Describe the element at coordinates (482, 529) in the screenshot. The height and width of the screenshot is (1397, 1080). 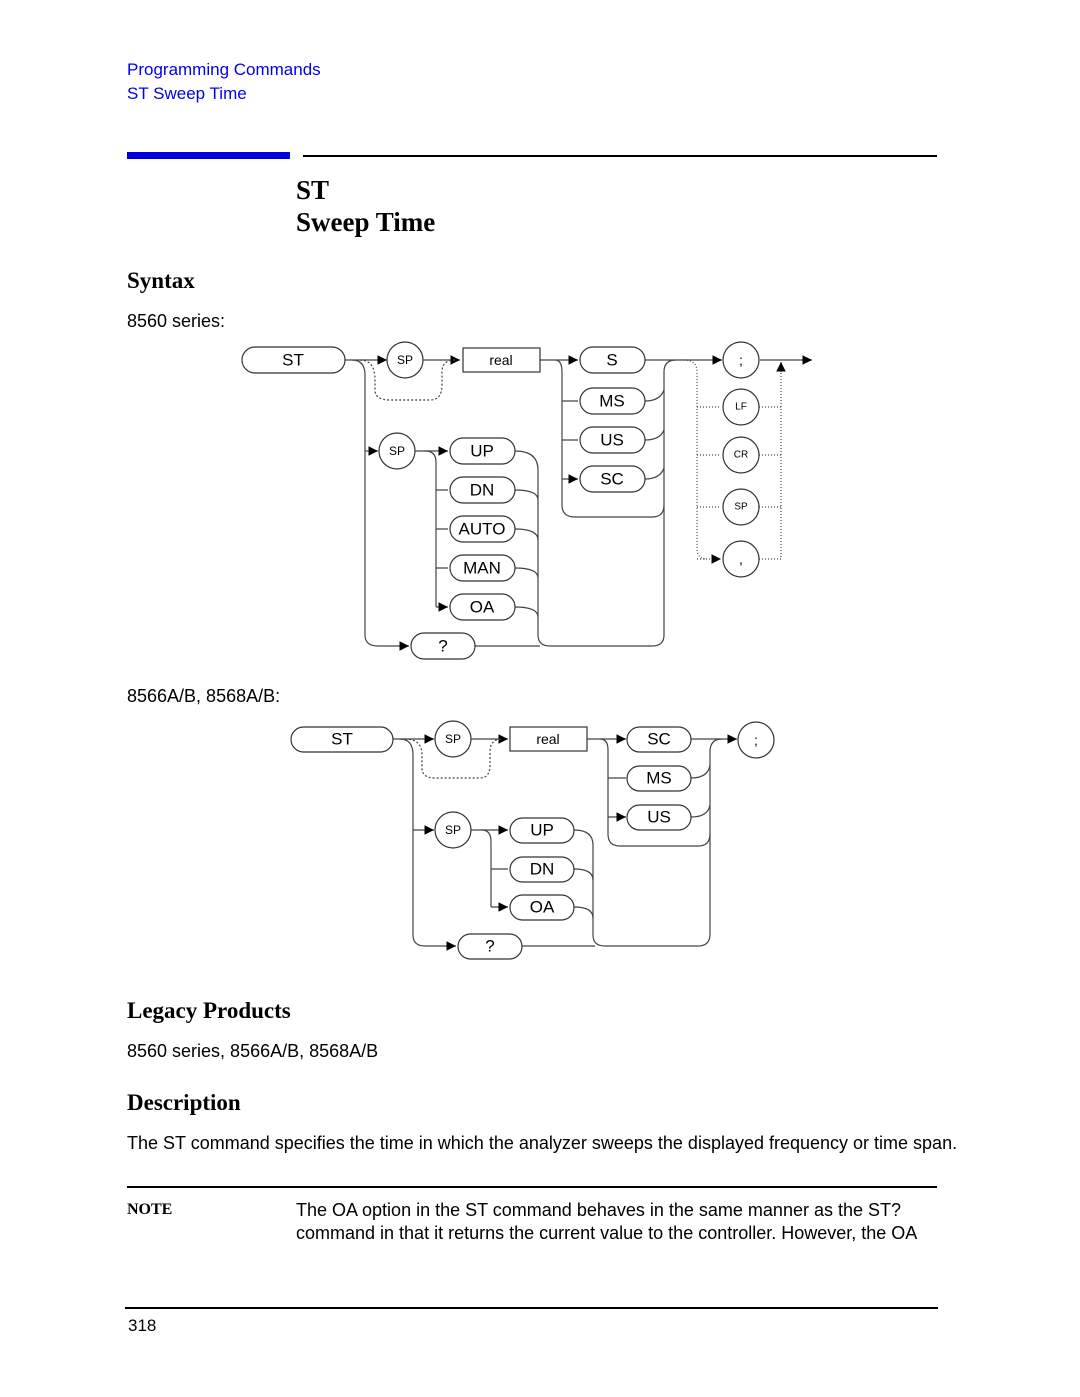
I see `node-option: AUTO` at that location.